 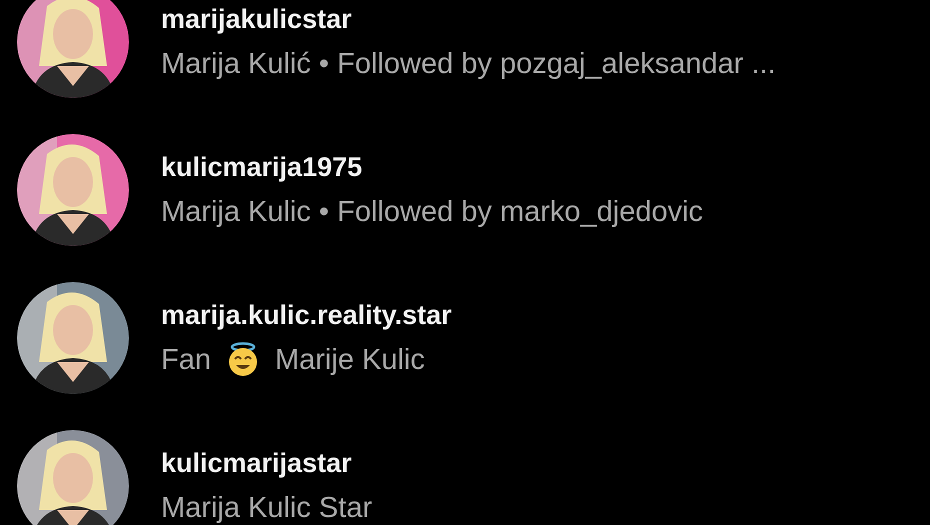 What do you see at coordinates (349, 360) in the screenshot?
I see `account-subtitle: Marije Kulic` at bounding box center [349, 360].